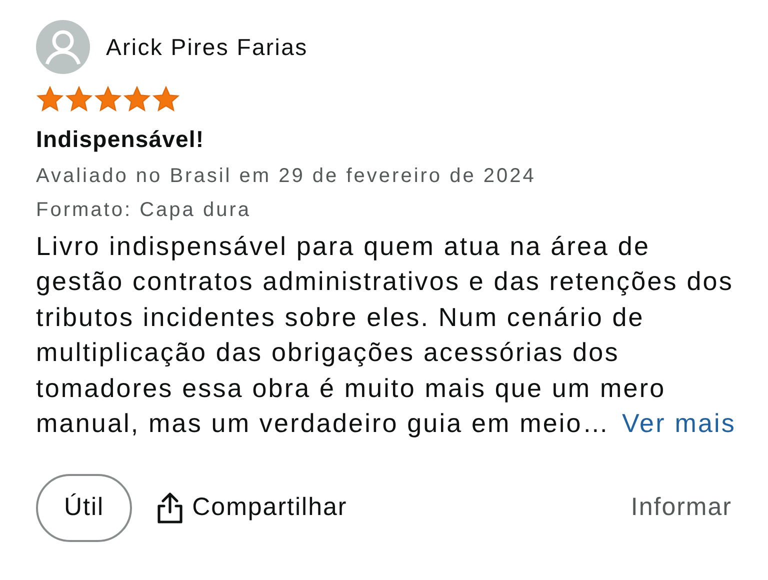 The image size is (768, 580). What do you see at coordinates (681, 508) in the screenshot?
I see `report-button: Informar` at bounding box center [681, 508].